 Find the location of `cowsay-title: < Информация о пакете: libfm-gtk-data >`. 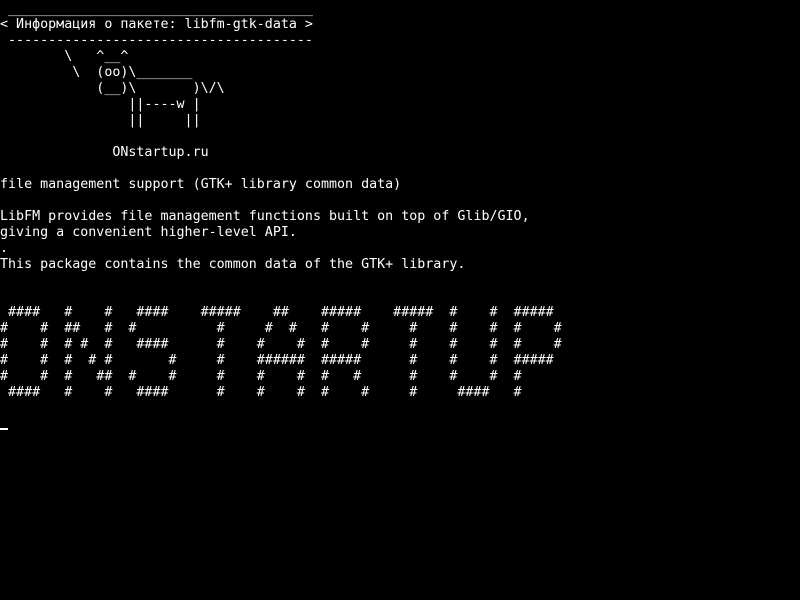

cowsay-title: < Информация о пакете: libfm-gtk-data > is located at coordinates (156, 24).